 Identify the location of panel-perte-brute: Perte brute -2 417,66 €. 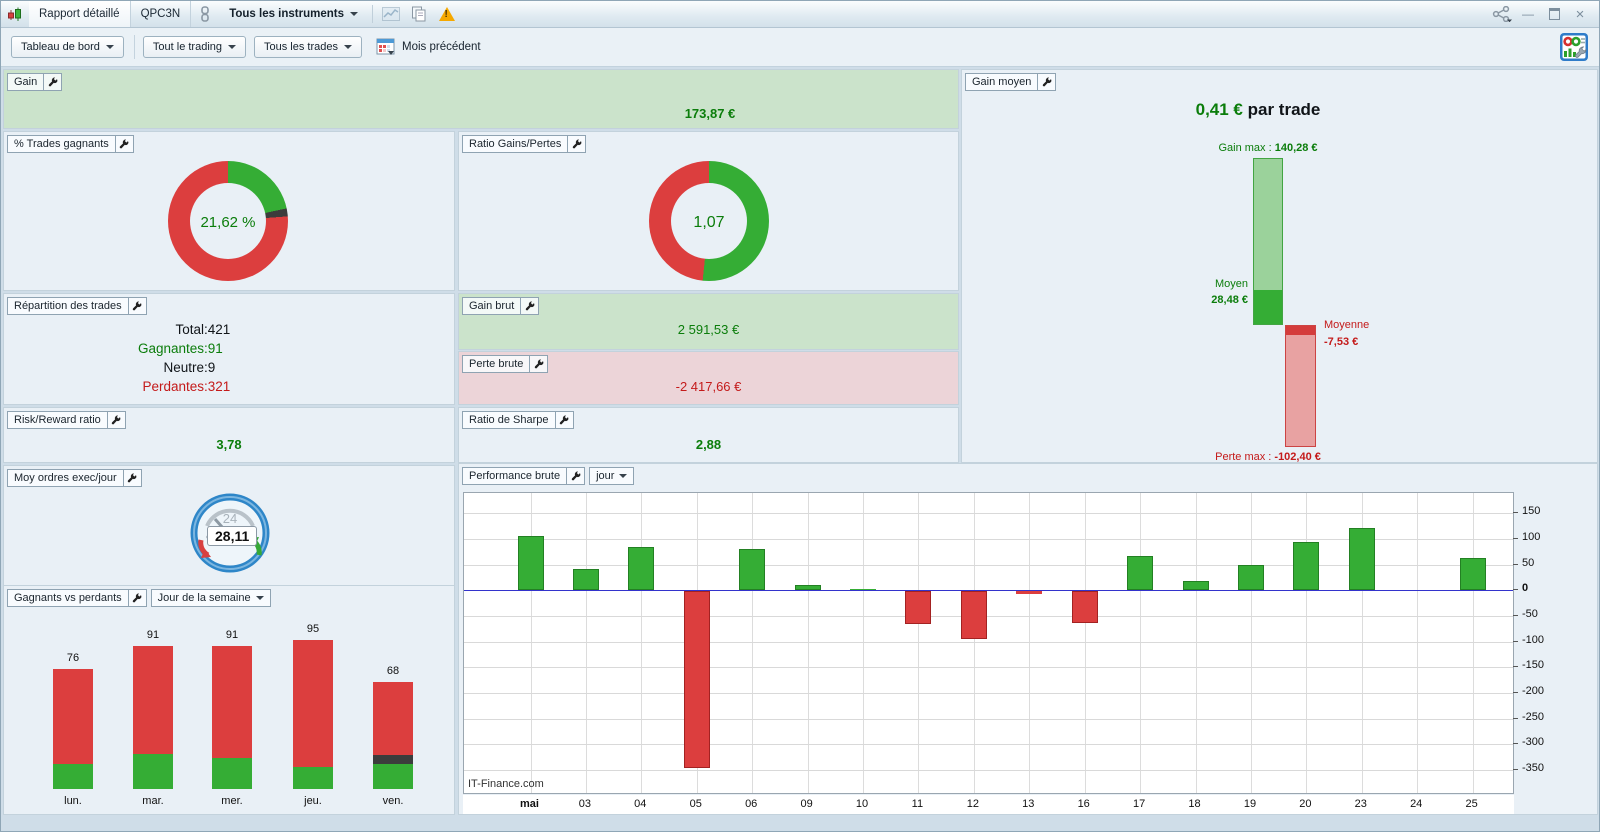
(708, 378).